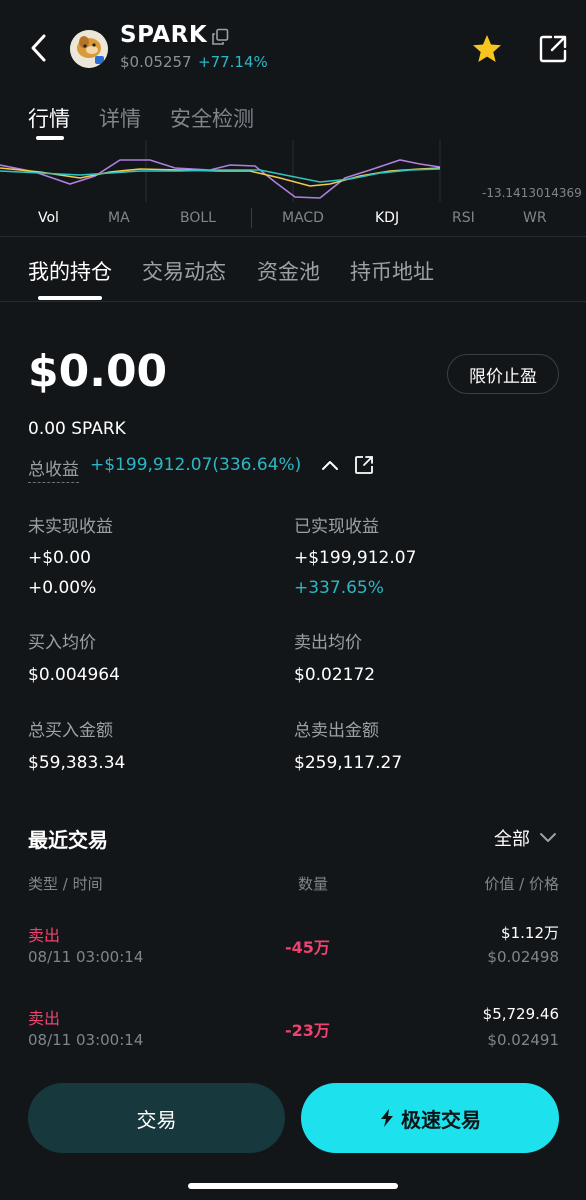  Describe the element at coordinates (77, 429) in the screenshot. I see `holding-quantity: 0.00 SPARK` at that location.